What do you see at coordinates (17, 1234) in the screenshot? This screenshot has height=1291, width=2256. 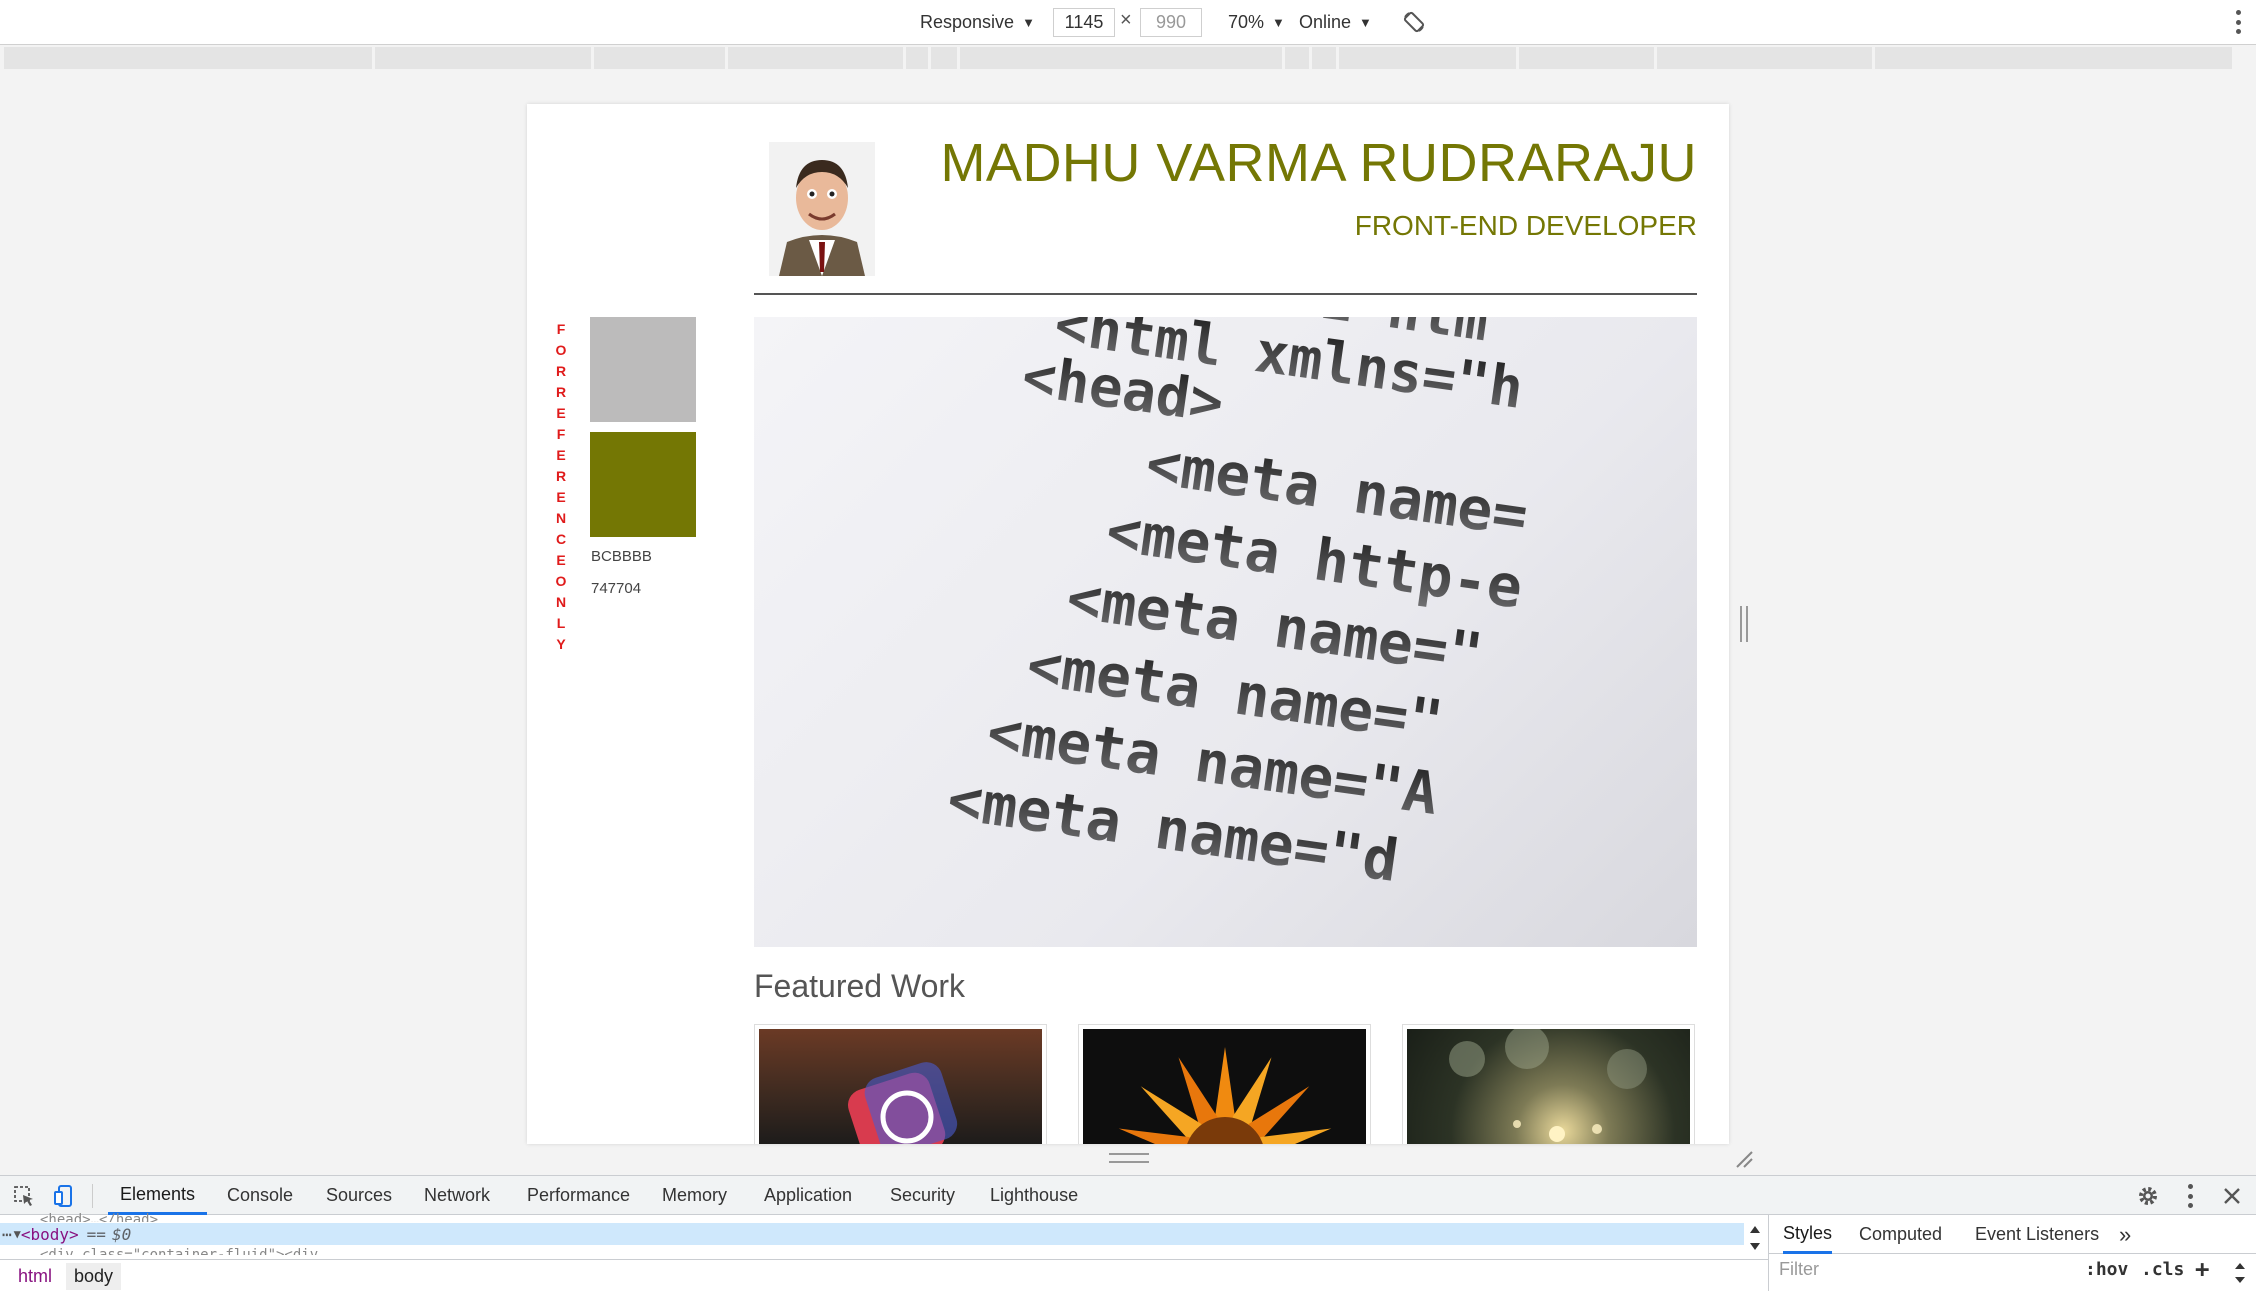 I see `expand-triangle-icon: ▼` at bounding box center [17, 1234].